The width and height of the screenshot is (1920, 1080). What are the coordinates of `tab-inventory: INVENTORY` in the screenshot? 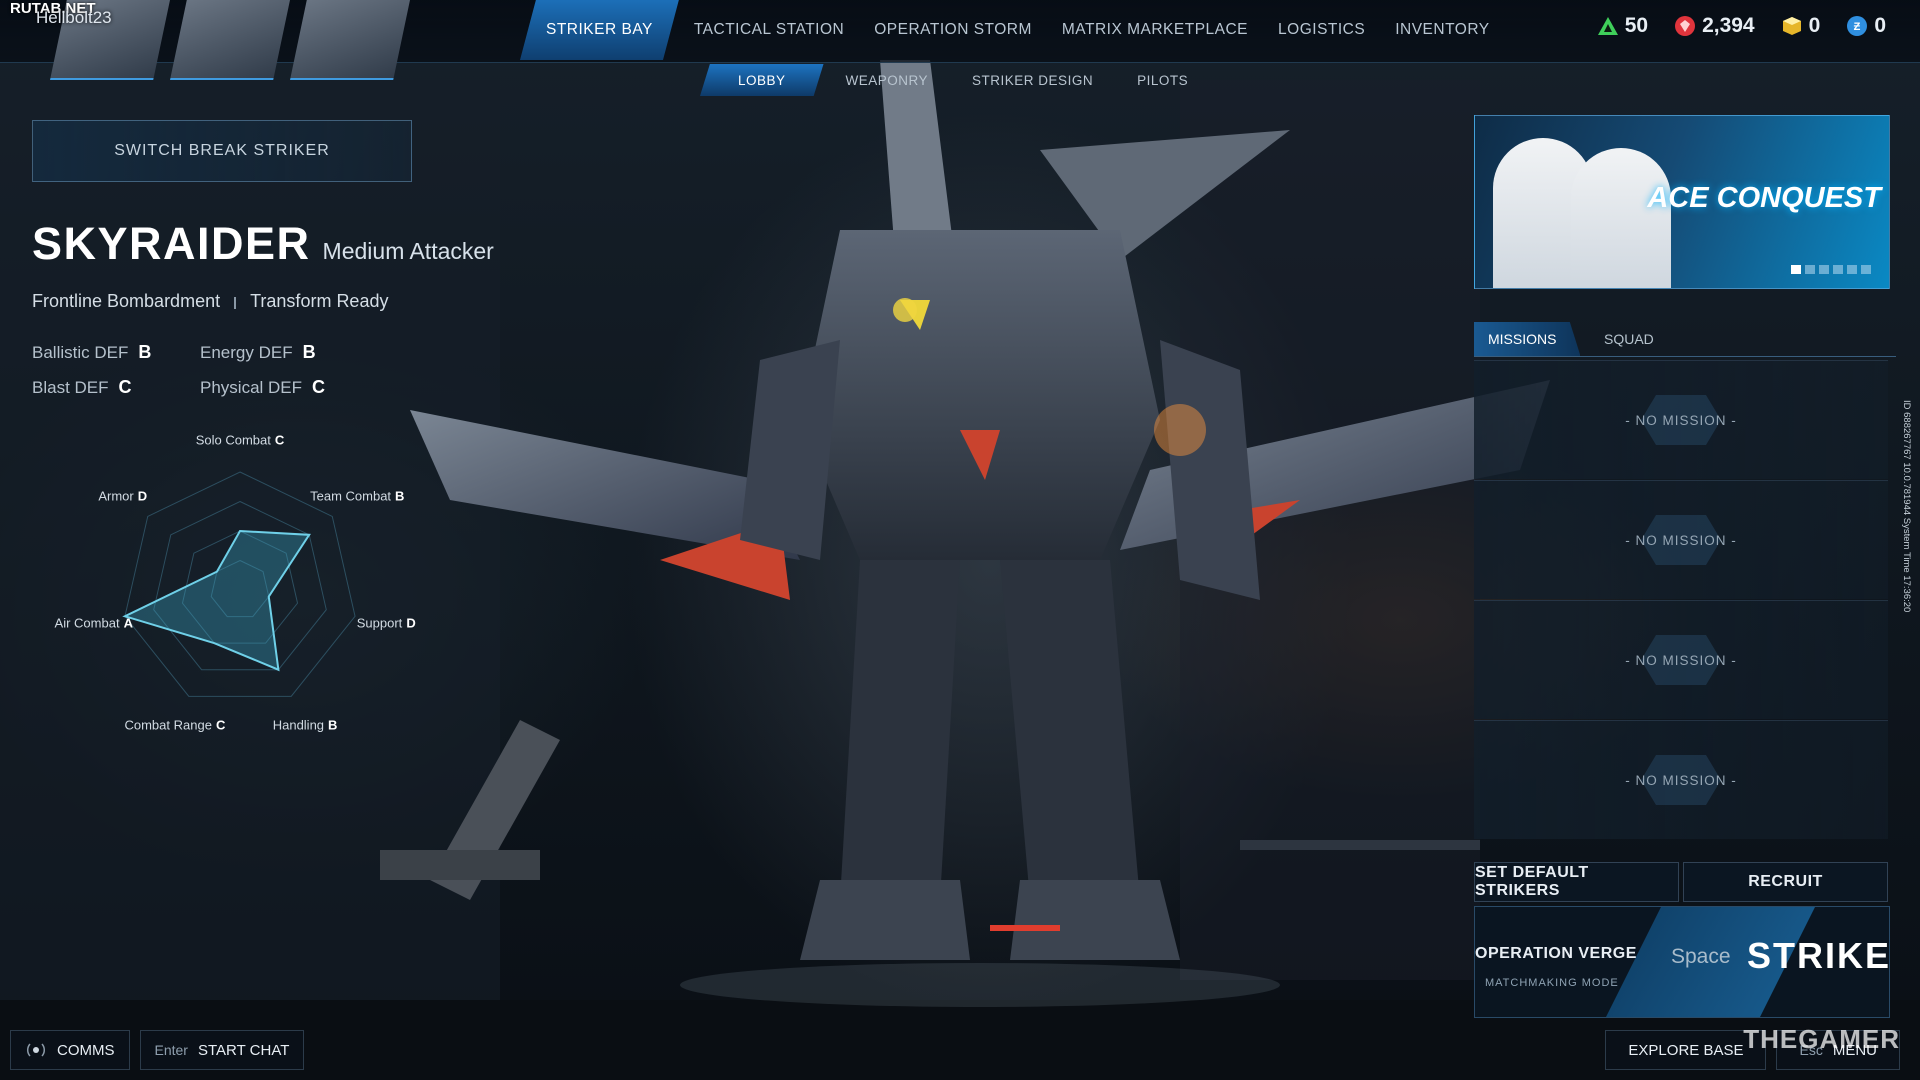 It's located at (1442, 30).